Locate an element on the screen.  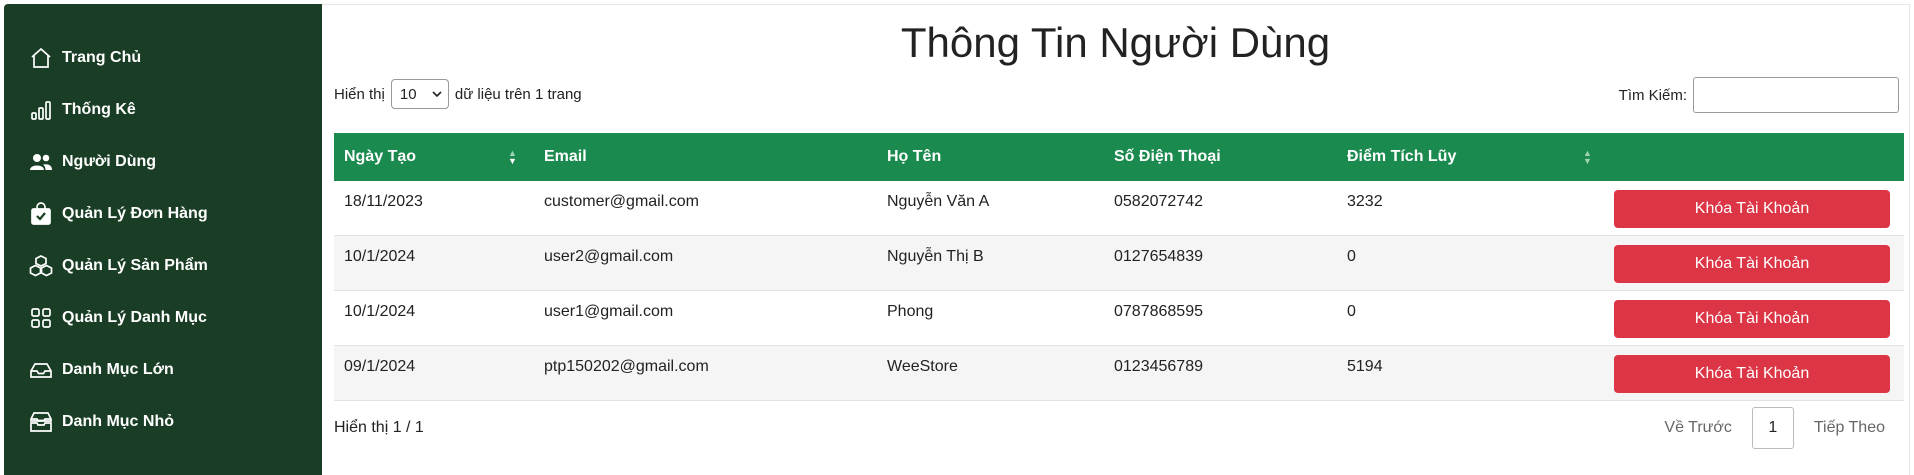
cell-name: Nguyễn Văn A is located at coordinates (938, 201).